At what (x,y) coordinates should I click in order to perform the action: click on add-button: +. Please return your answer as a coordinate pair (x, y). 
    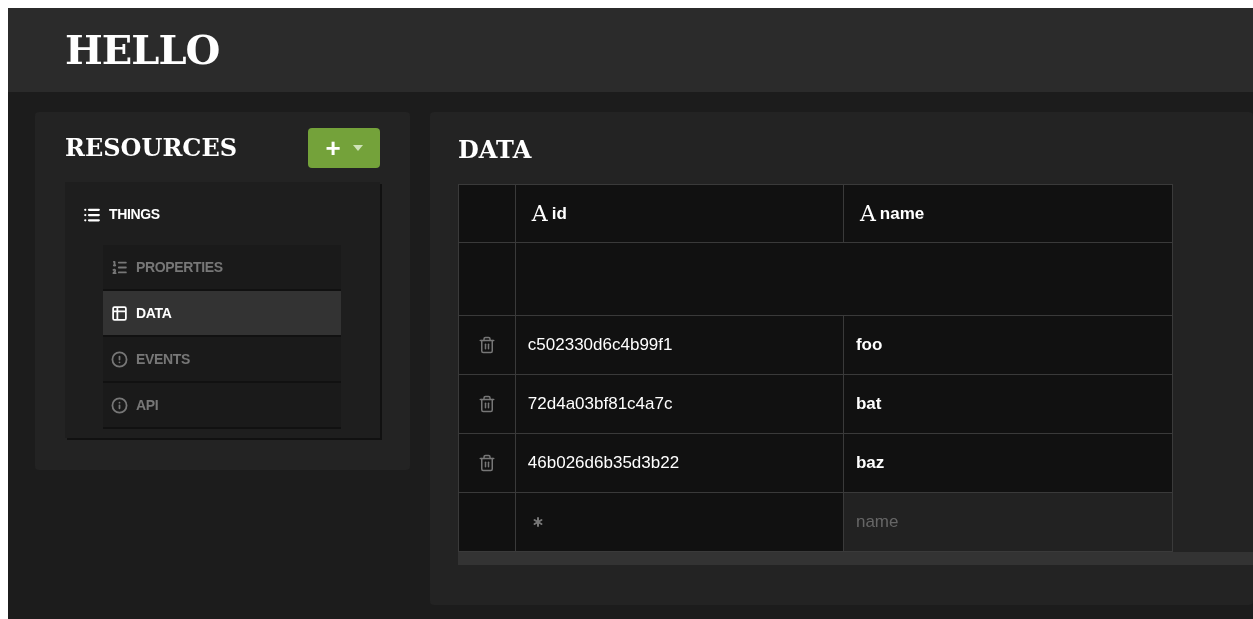
    Looking at the image, I should click on (344, 148).